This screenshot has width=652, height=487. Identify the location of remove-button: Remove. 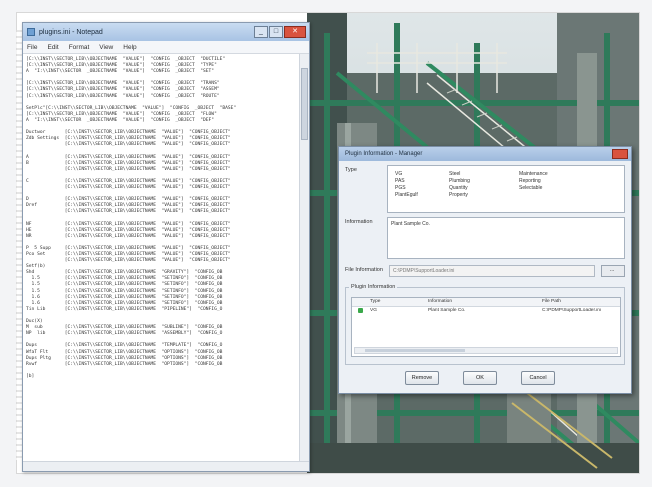
(422, 378).